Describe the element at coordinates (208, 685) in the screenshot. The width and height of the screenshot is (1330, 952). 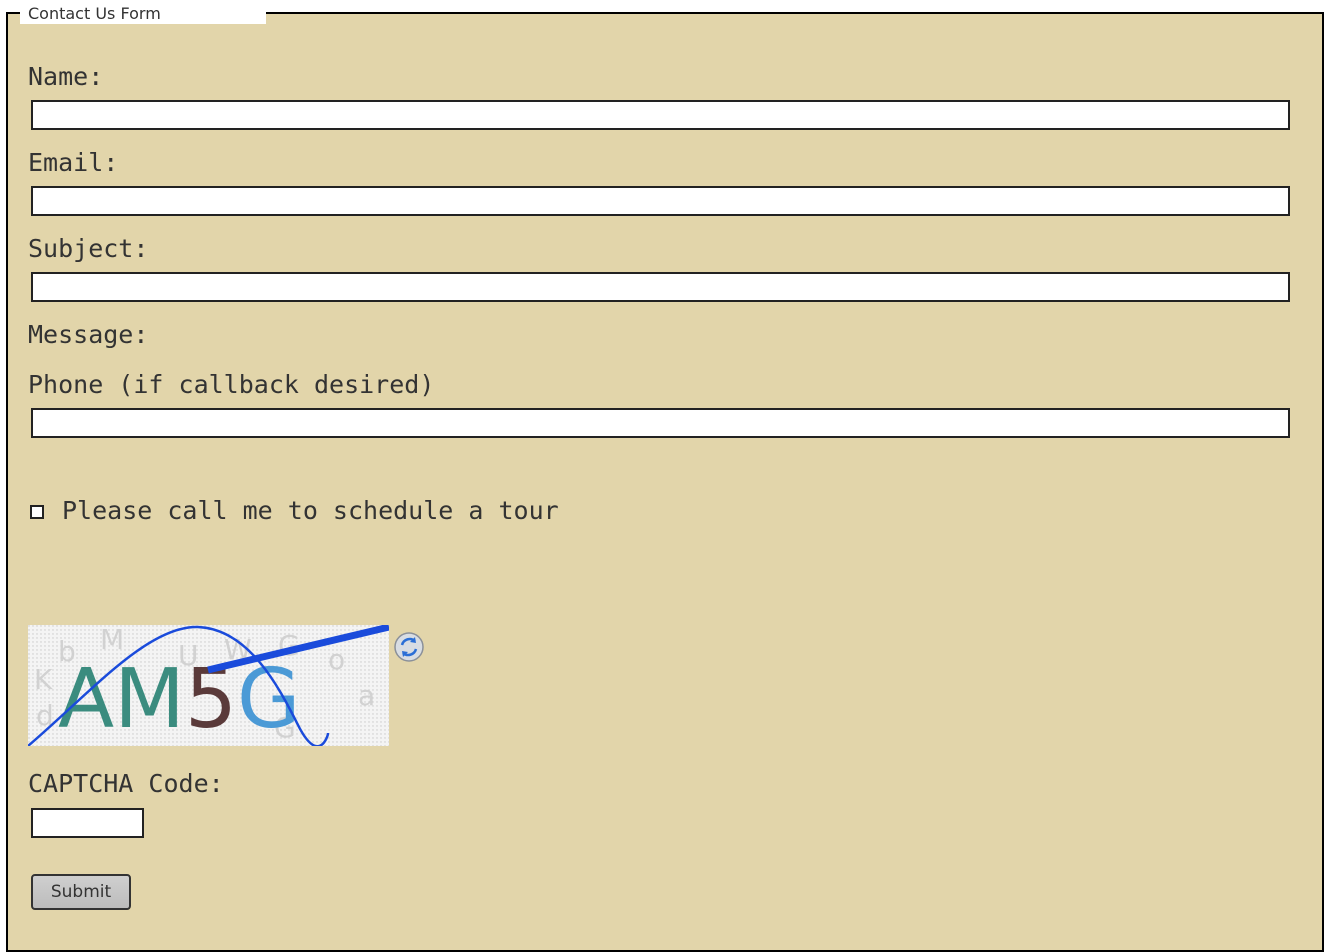
I see `captcha-image: b M K W G o a d G U AM5G` at that location.